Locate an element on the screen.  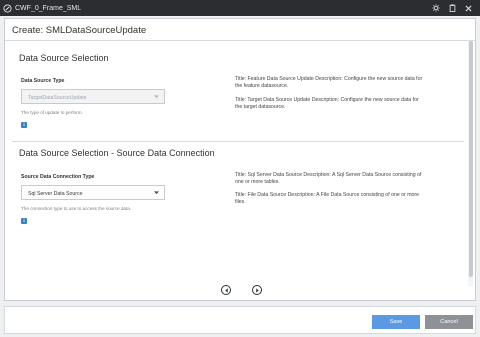
scrollbar-thumb is located at coordinates (470, 159).